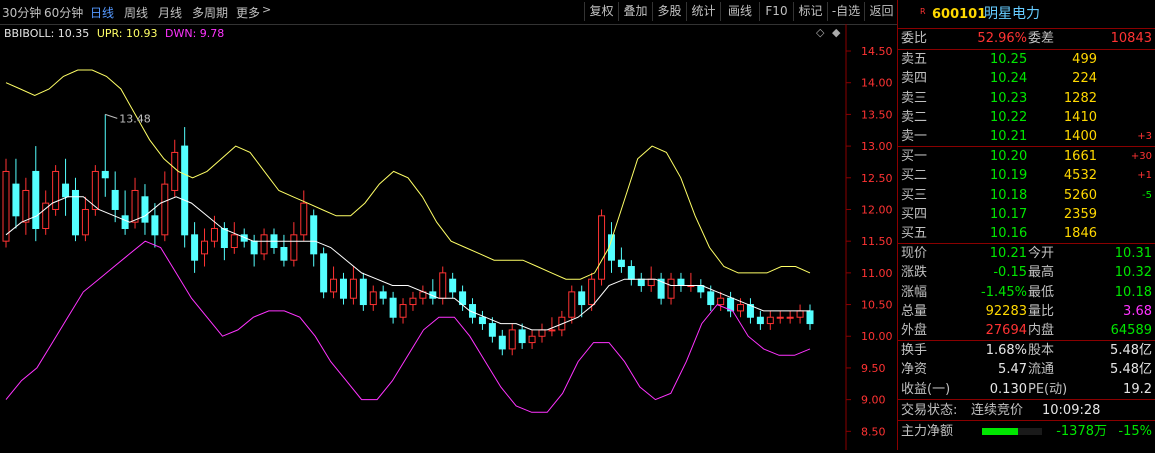 The width and height of the screenshot is (1155, 453). What do you see at coordinates (195, 33) in the screenshot?
I see `dwn-value: DWN: 9.78` at bounding box center [195, 33].